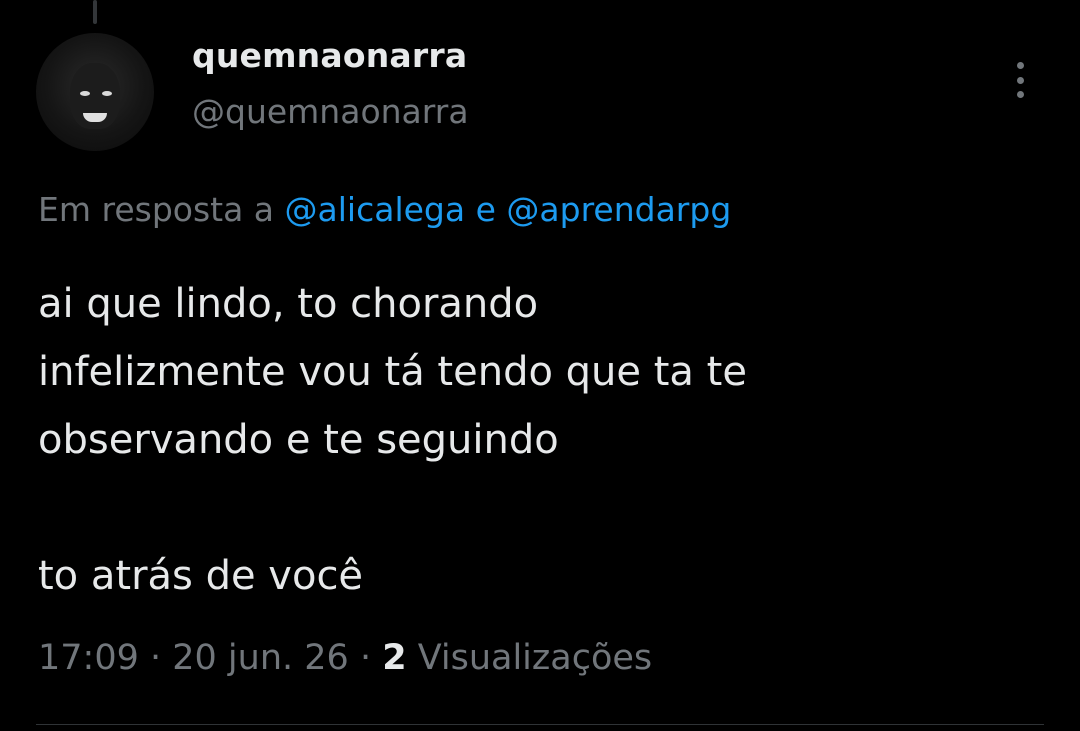 The width and height of the screenshot is (1080, 731). I want to click on tweet-line-4: to atrás de você, so click(201, 576).